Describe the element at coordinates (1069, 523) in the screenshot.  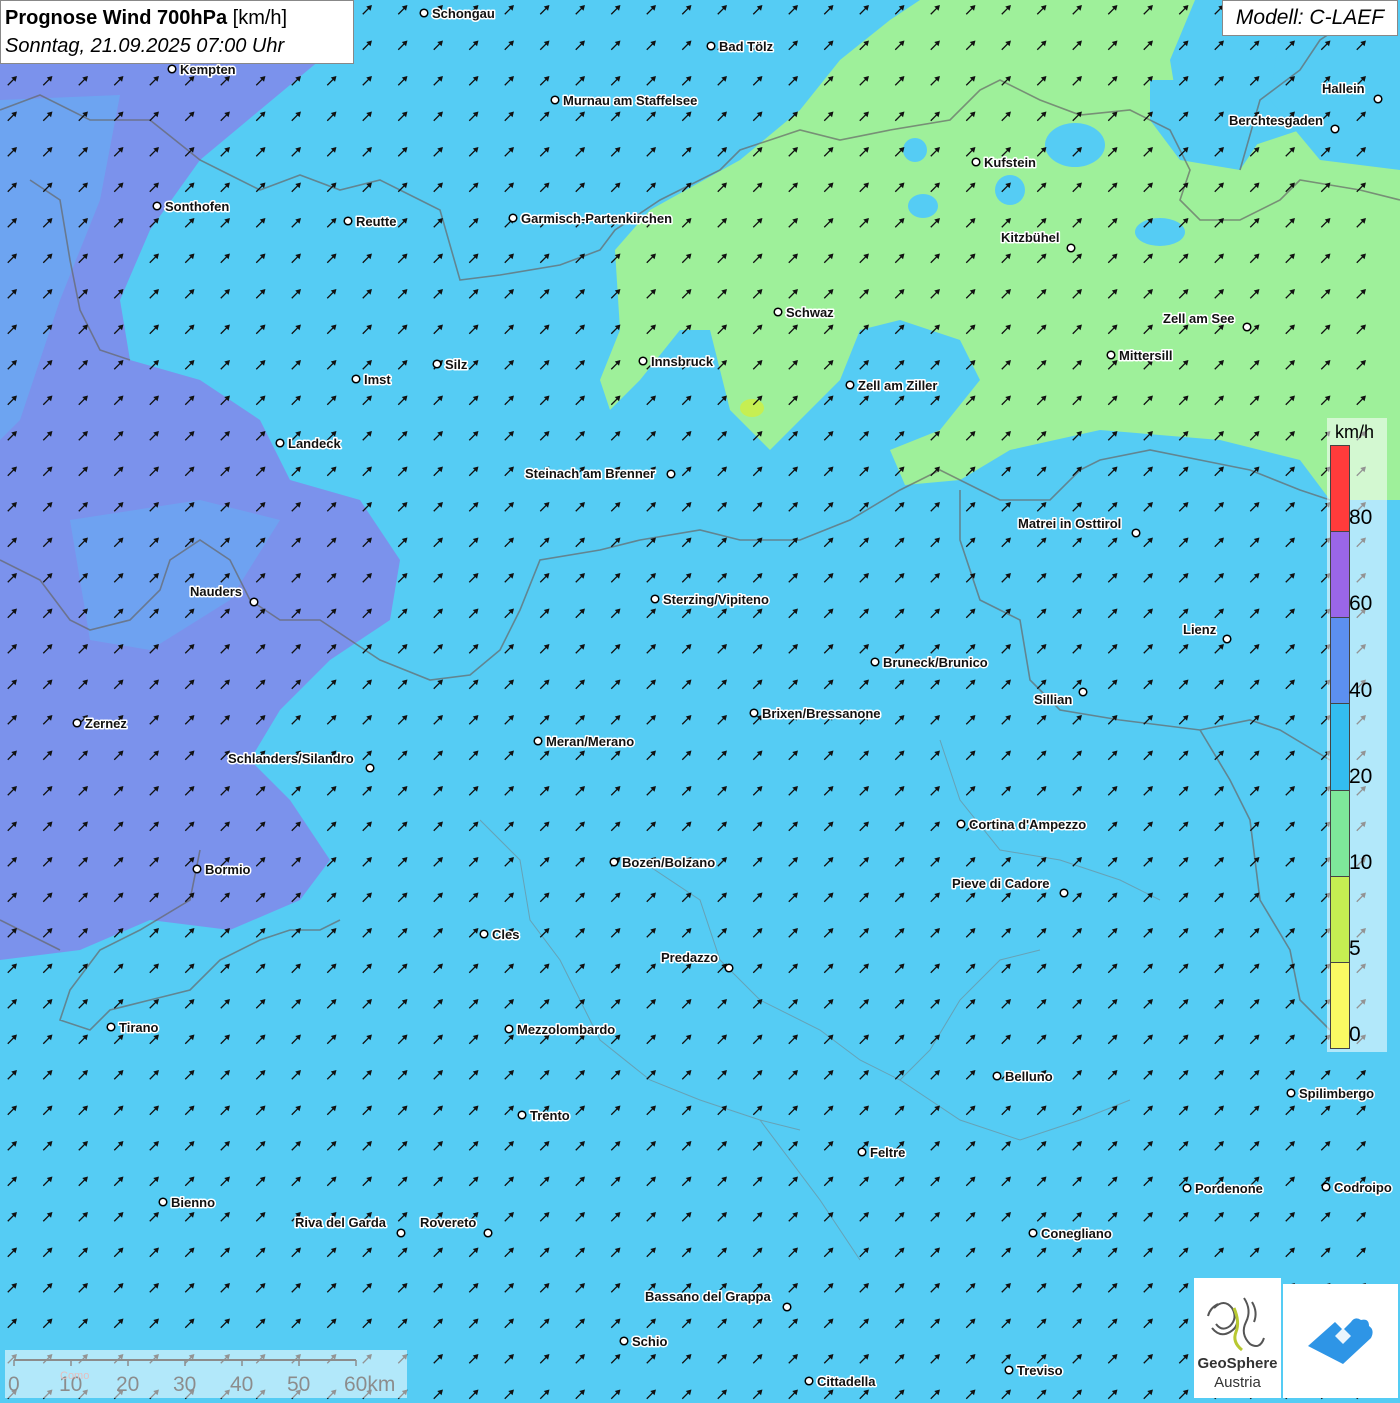
I see `city-label: Matrei in Osttirol` at that location.